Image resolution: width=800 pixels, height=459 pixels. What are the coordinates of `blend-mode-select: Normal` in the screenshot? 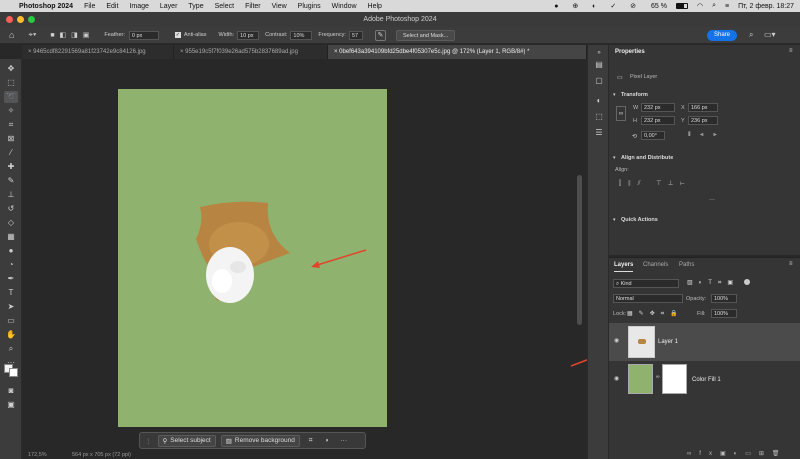 It's located at (648, 298).